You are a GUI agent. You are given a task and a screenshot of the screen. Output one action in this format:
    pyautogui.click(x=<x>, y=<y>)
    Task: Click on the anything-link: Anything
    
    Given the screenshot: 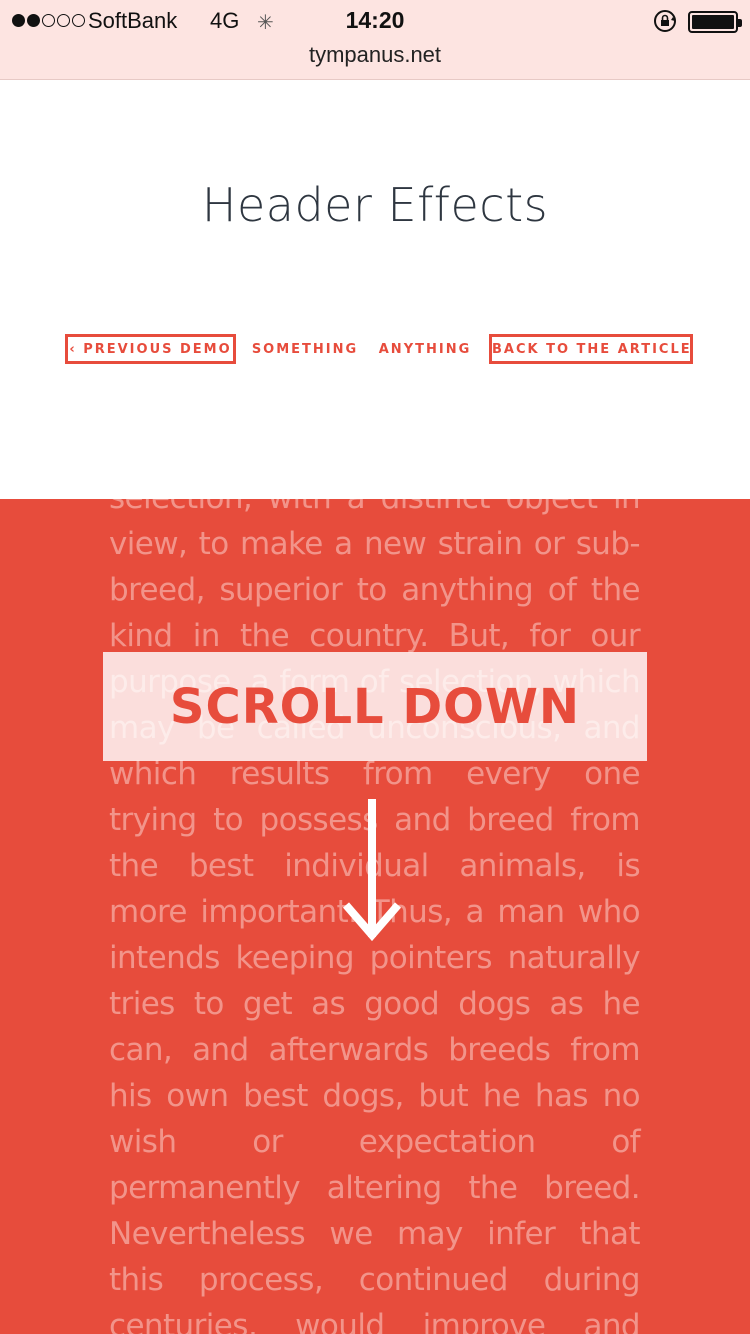 What is the action you would take?
    pyautogui.click(x=425, y=349)
    